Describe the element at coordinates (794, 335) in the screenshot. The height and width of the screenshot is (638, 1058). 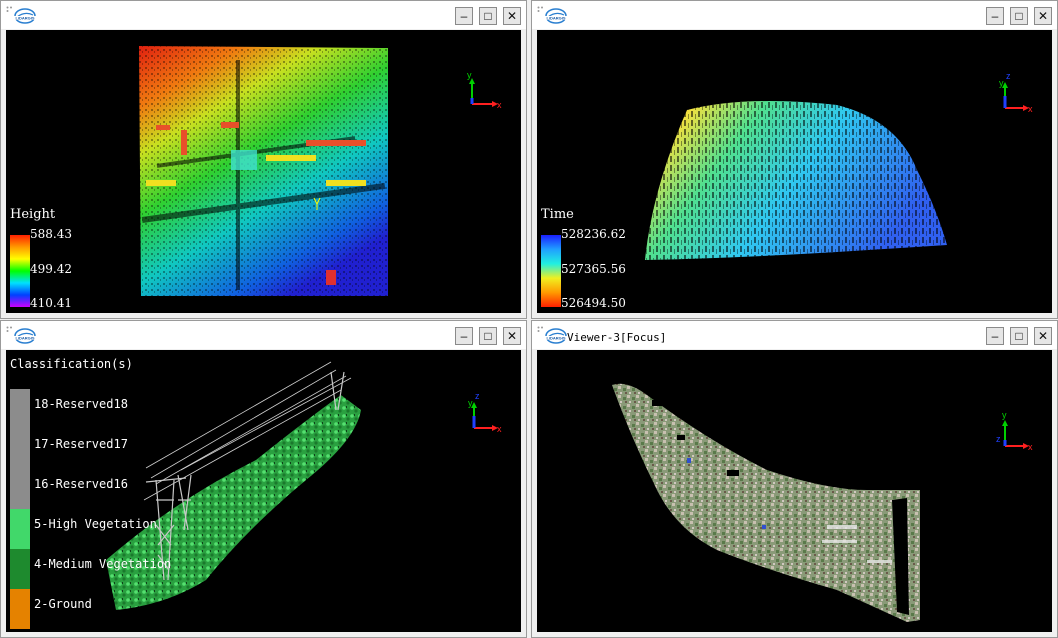
I see `viewer-titlebar: LiDARGIS Viewer-3[Focus] – □ ✕` at that location.